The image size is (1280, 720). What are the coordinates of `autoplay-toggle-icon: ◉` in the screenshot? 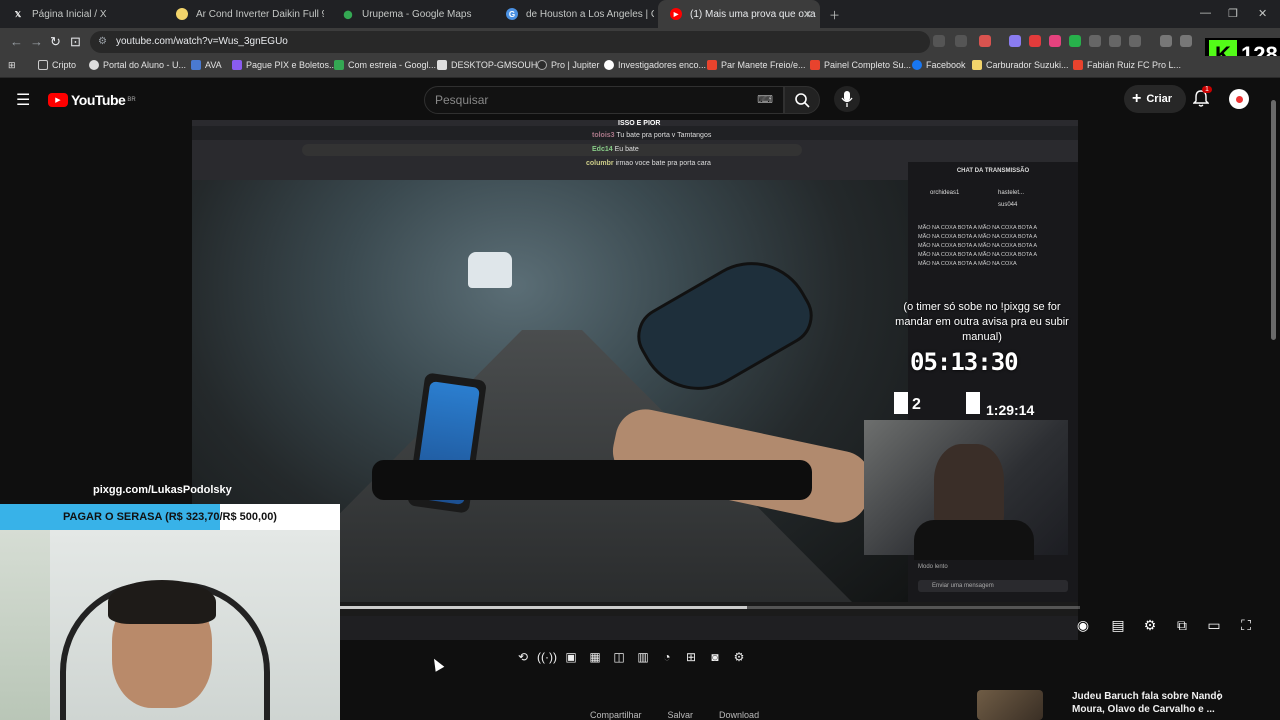 It's located at (1083, 625).